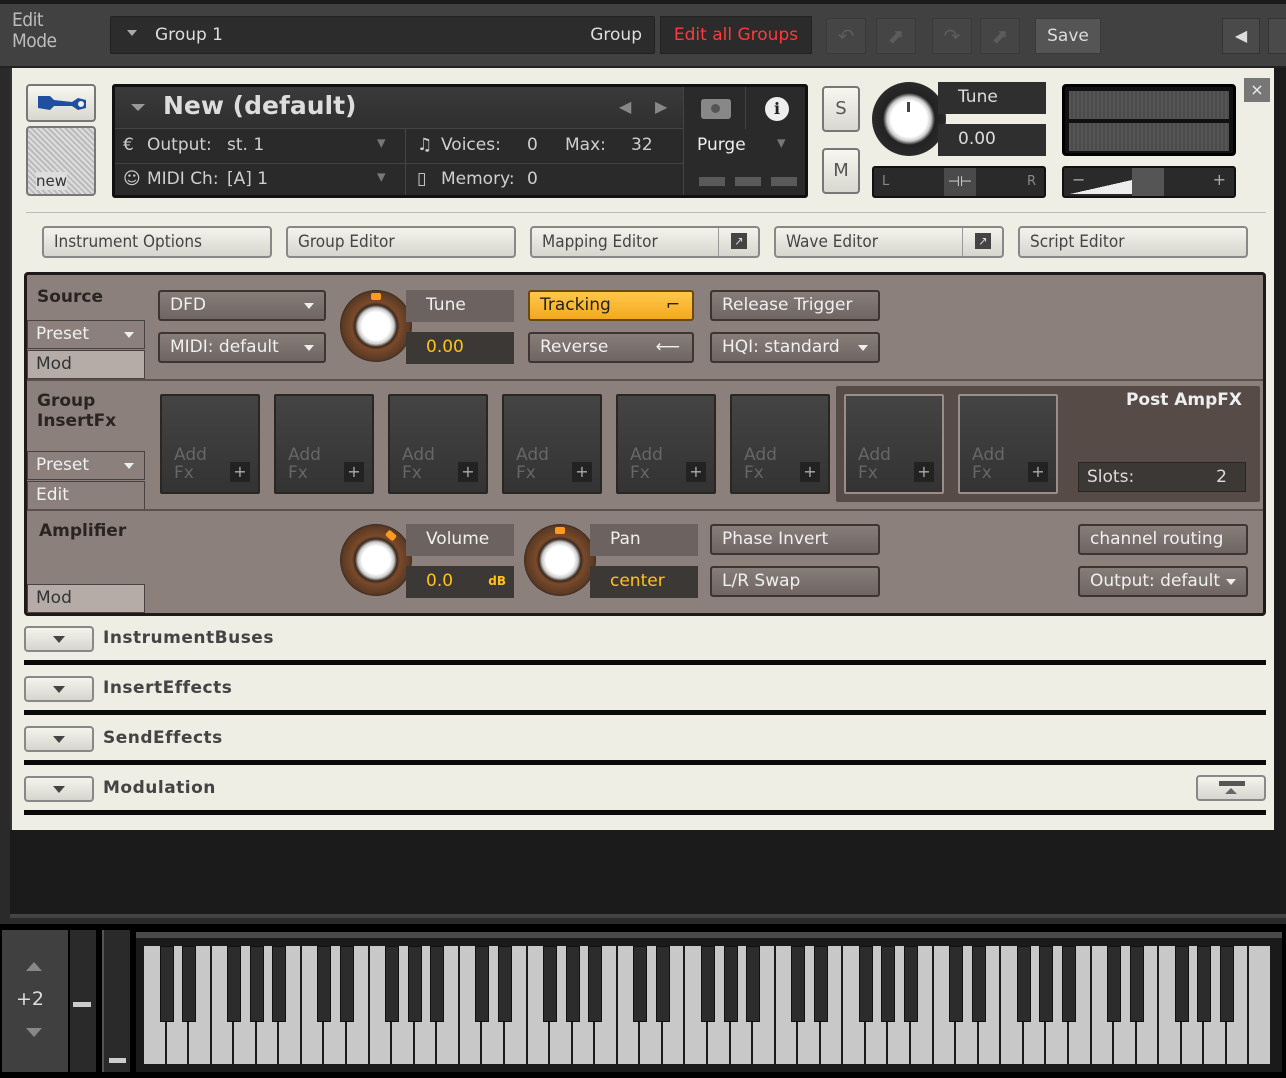 This screenshot has width=1286, height=1078. Describe the element at coordinates (841, 171) in the screenshot. I see `mute-button: M` at that location.